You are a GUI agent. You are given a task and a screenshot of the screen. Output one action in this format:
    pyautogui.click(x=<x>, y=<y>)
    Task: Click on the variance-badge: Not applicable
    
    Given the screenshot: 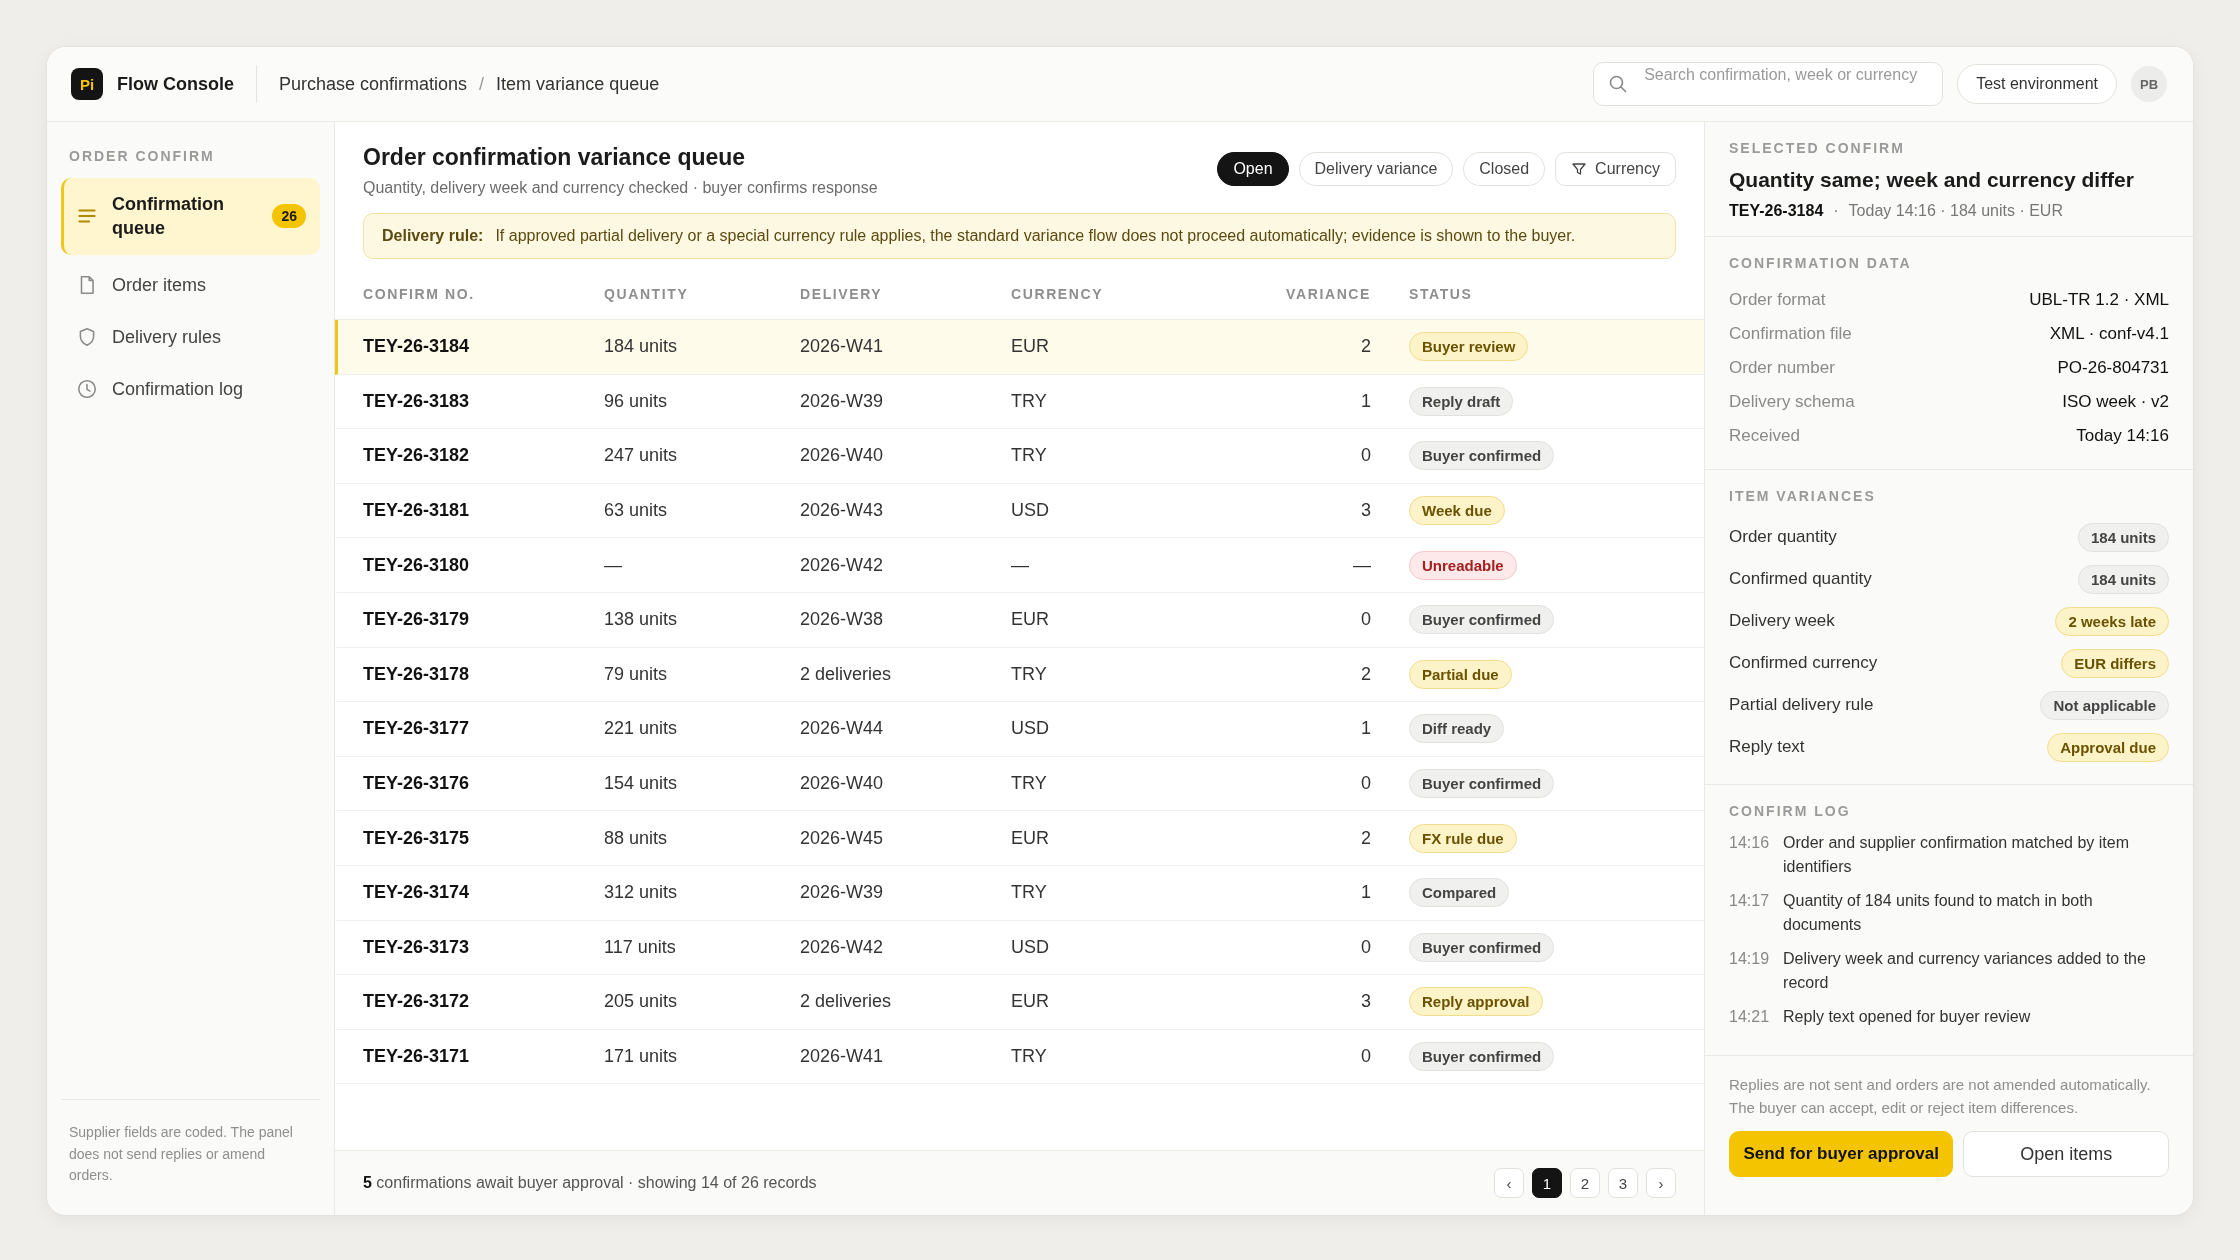 What is the action you would take?
    pyautogui.click(x=2104, y=705)
    